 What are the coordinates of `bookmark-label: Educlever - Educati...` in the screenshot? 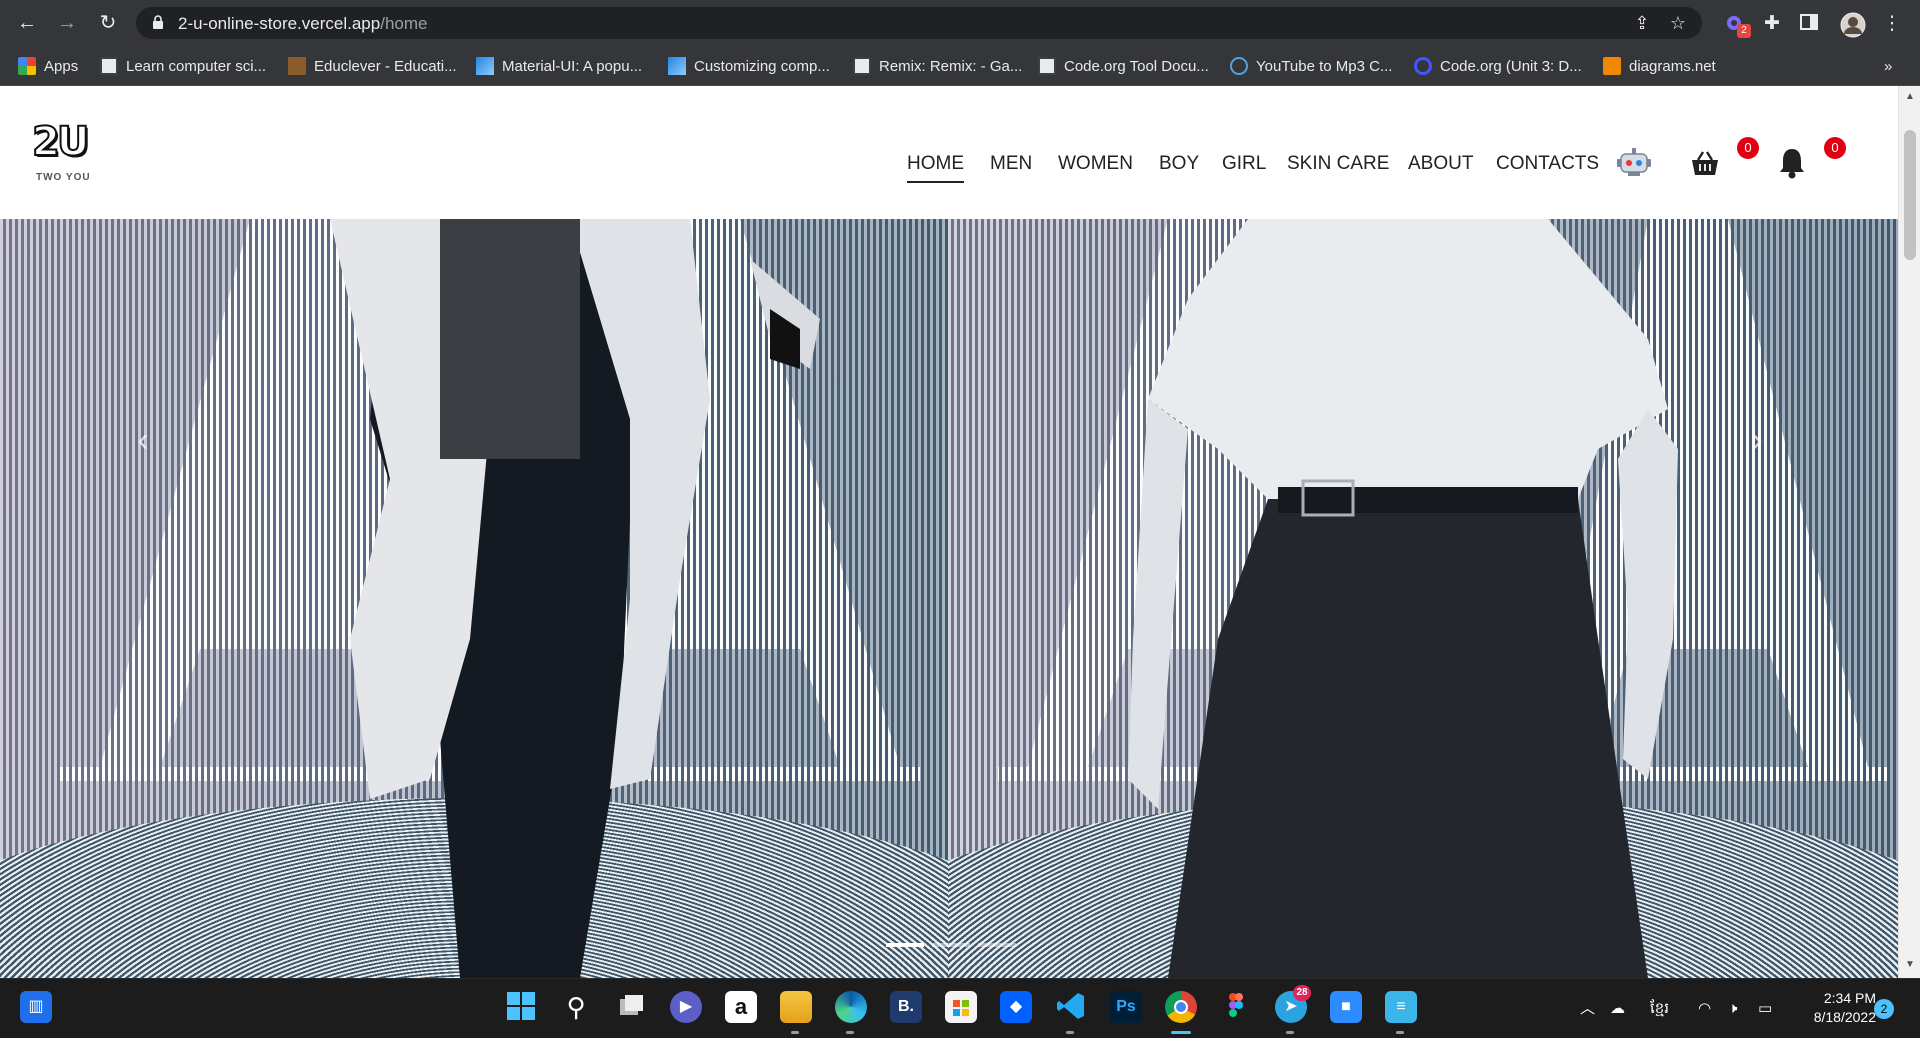 It's located at (385, 66).